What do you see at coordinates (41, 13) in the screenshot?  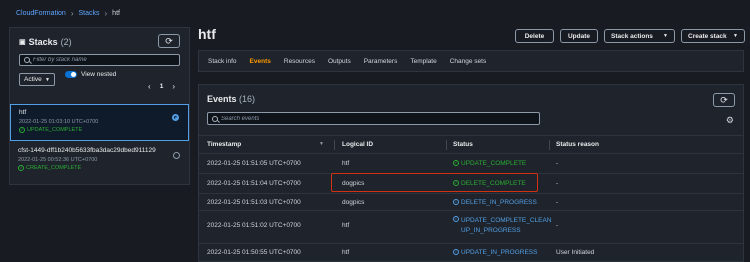 I see `breadcrumb-cloudformation: CloudFormation` at bounding box center [41, 13].